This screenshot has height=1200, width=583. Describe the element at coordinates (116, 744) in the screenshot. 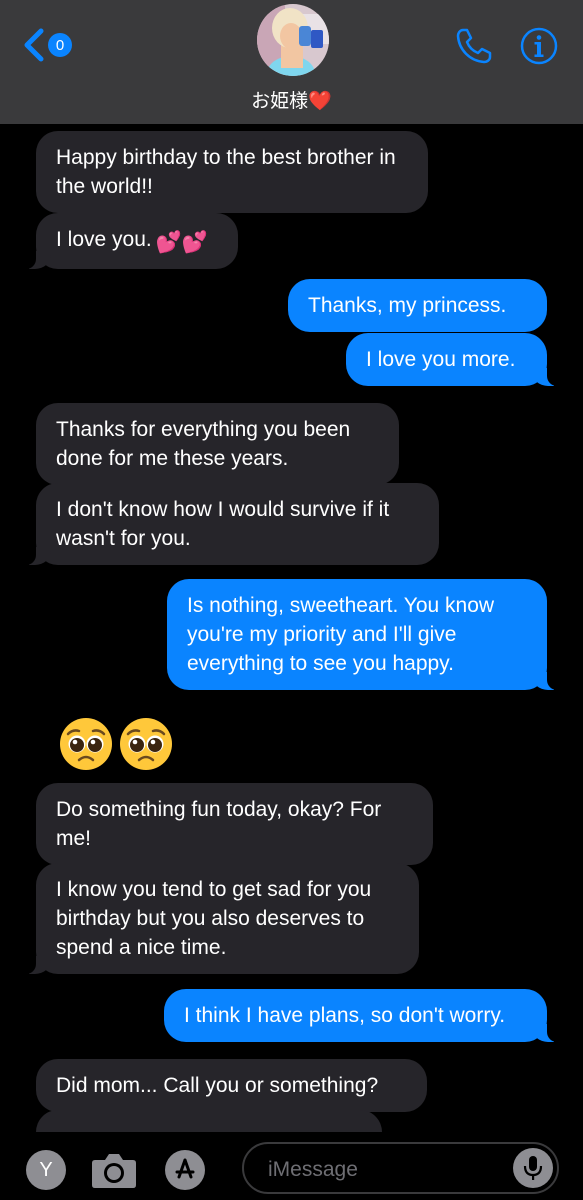

I see `pleading-face-emoji` at that location.